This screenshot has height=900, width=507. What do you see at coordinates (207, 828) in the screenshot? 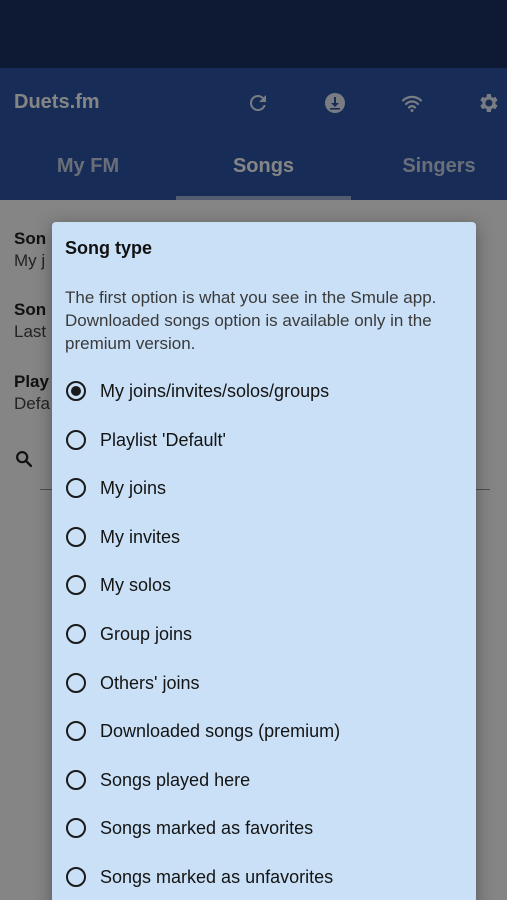
I see `option-label: Songs marked as favorites` at bounding box center [207, 828].